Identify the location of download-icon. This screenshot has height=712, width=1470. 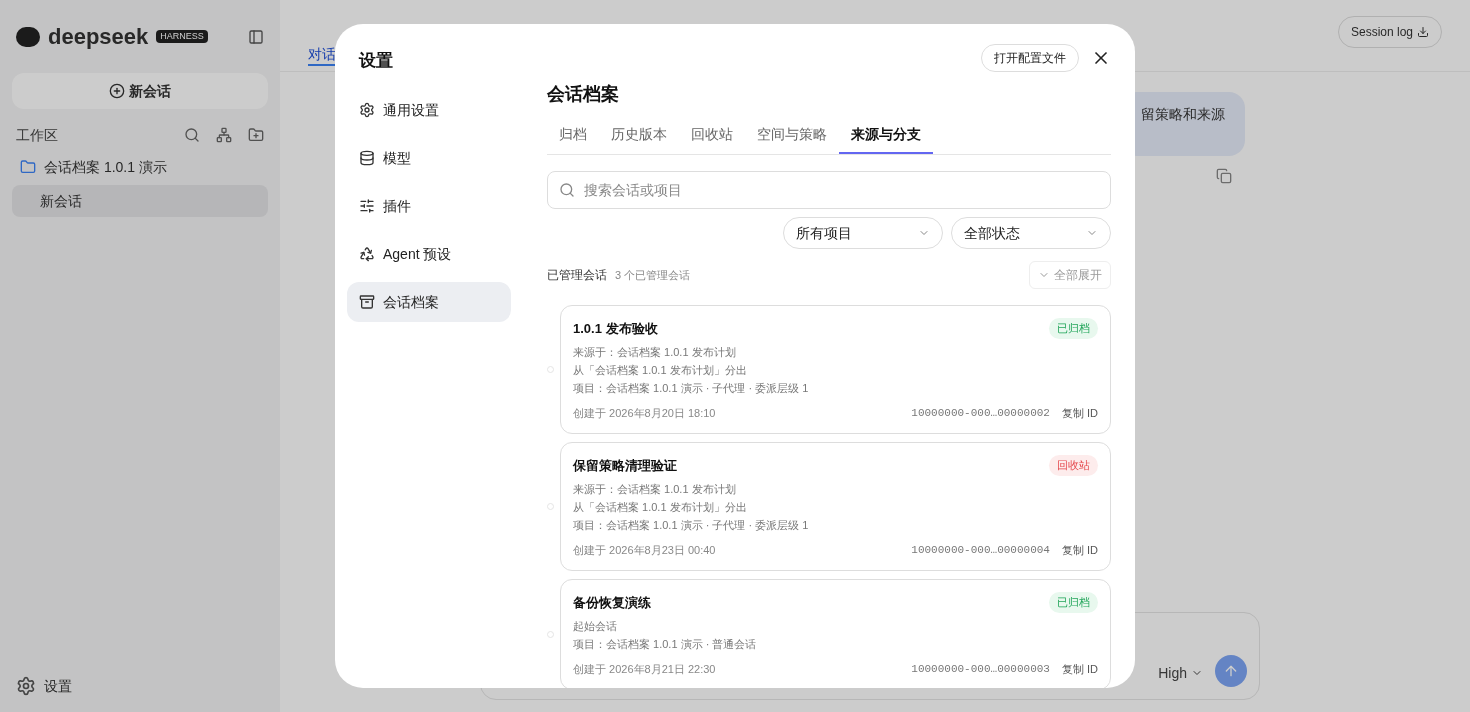
(1423, 32).